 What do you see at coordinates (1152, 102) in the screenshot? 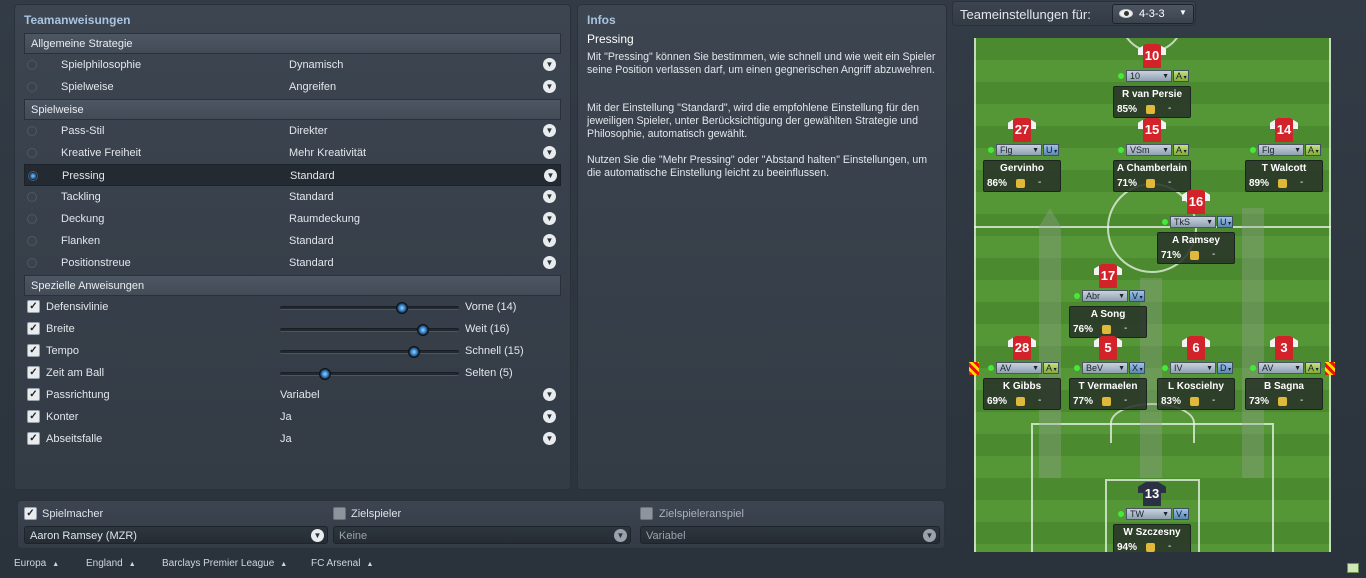
I see `player-card: R van Persie 85% -` at bounding box center [1152, 102].